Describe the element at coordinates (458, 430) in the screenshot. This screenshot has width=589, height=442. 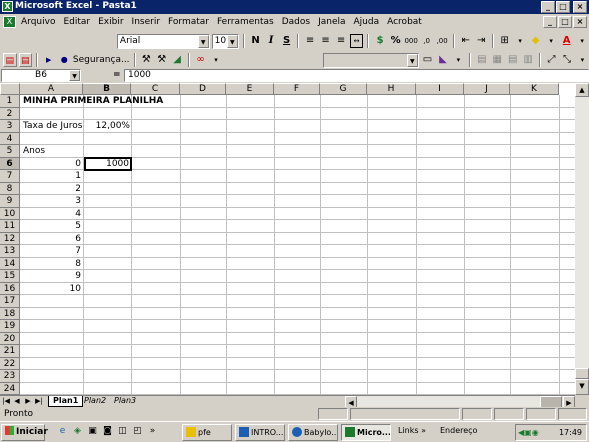
I see `address-toolbar: Endereço` at that location.